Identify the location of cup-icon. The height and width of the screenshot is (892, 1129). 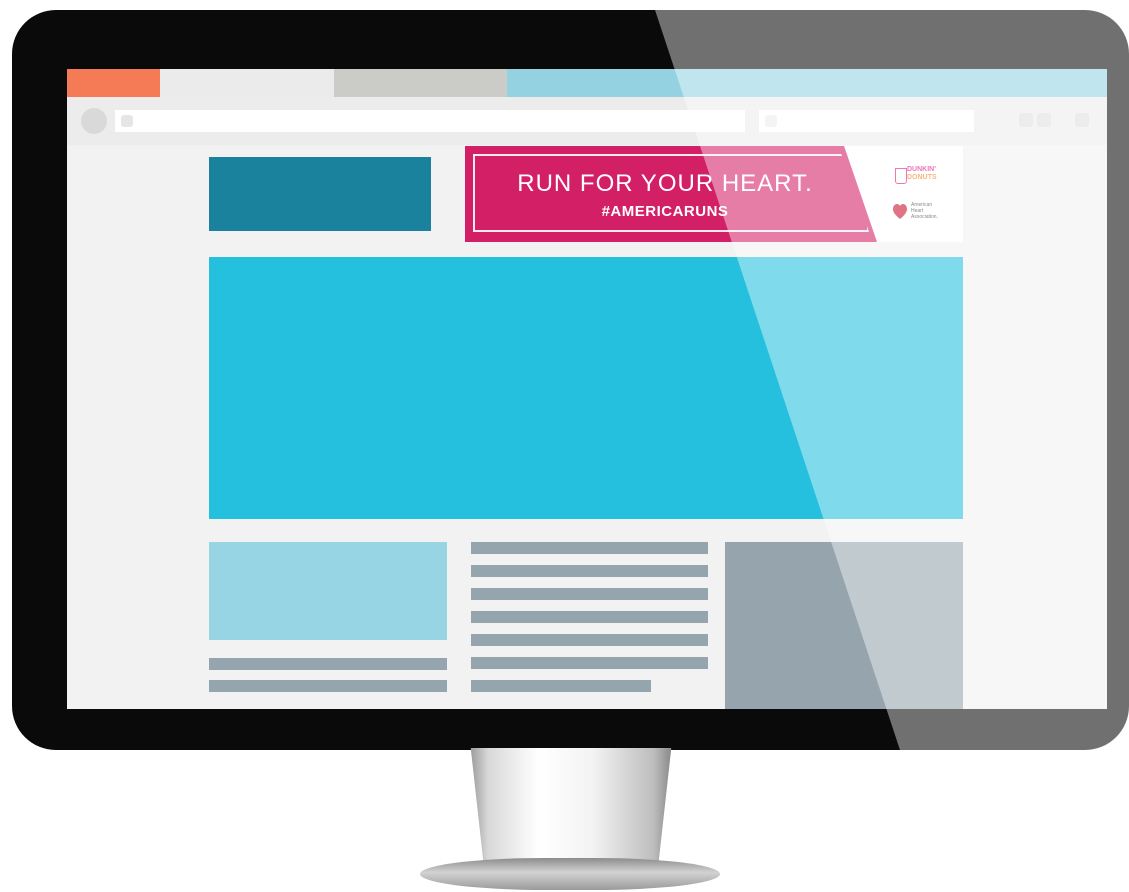
(901, 176).